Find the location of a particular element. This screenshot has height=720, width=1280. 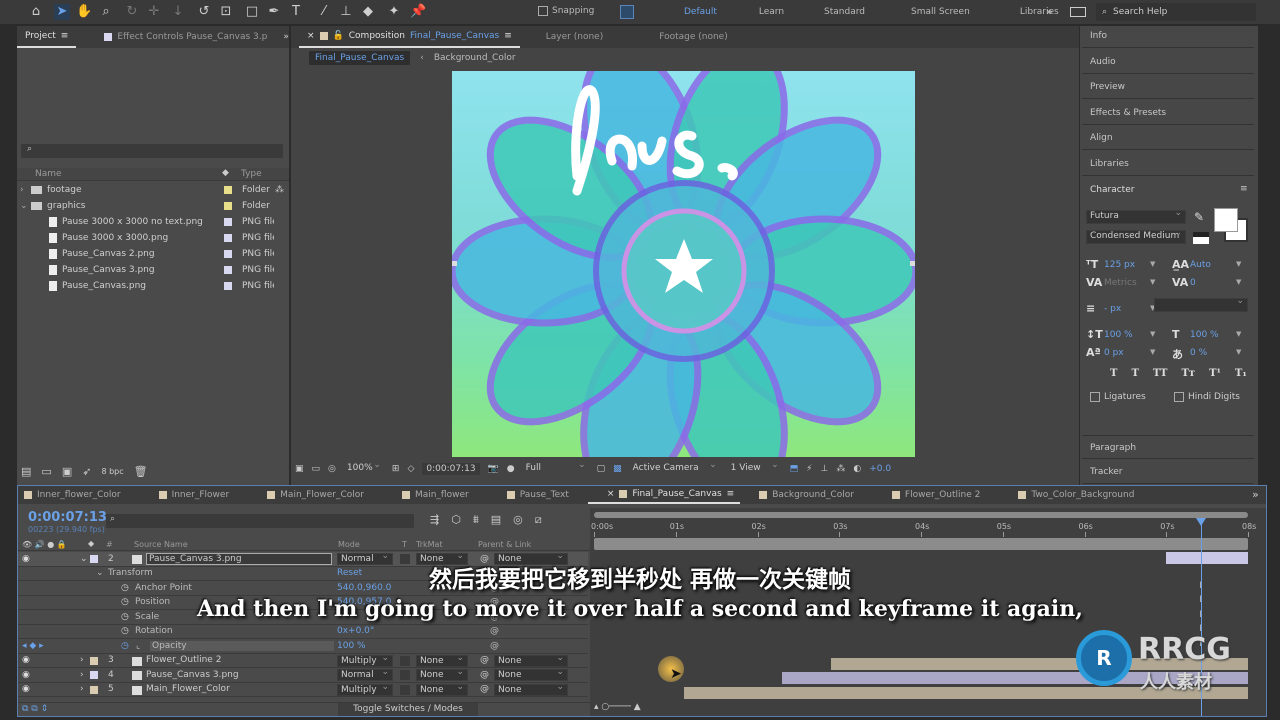

timeline-tab: Main_flower is located at coordinates (435, 495).